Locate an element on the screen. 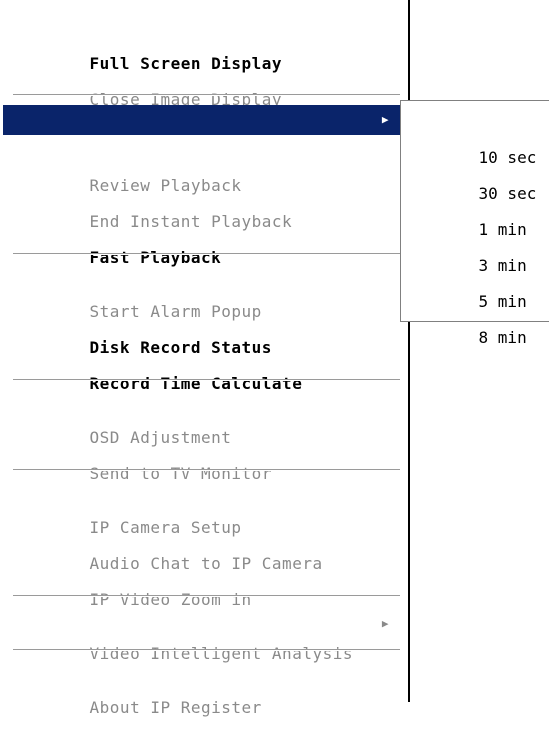  instant-playback-submenu: 10 sec 30 sec 1 min 3 min 5 min 8 min is located at coordinates (474, 223).